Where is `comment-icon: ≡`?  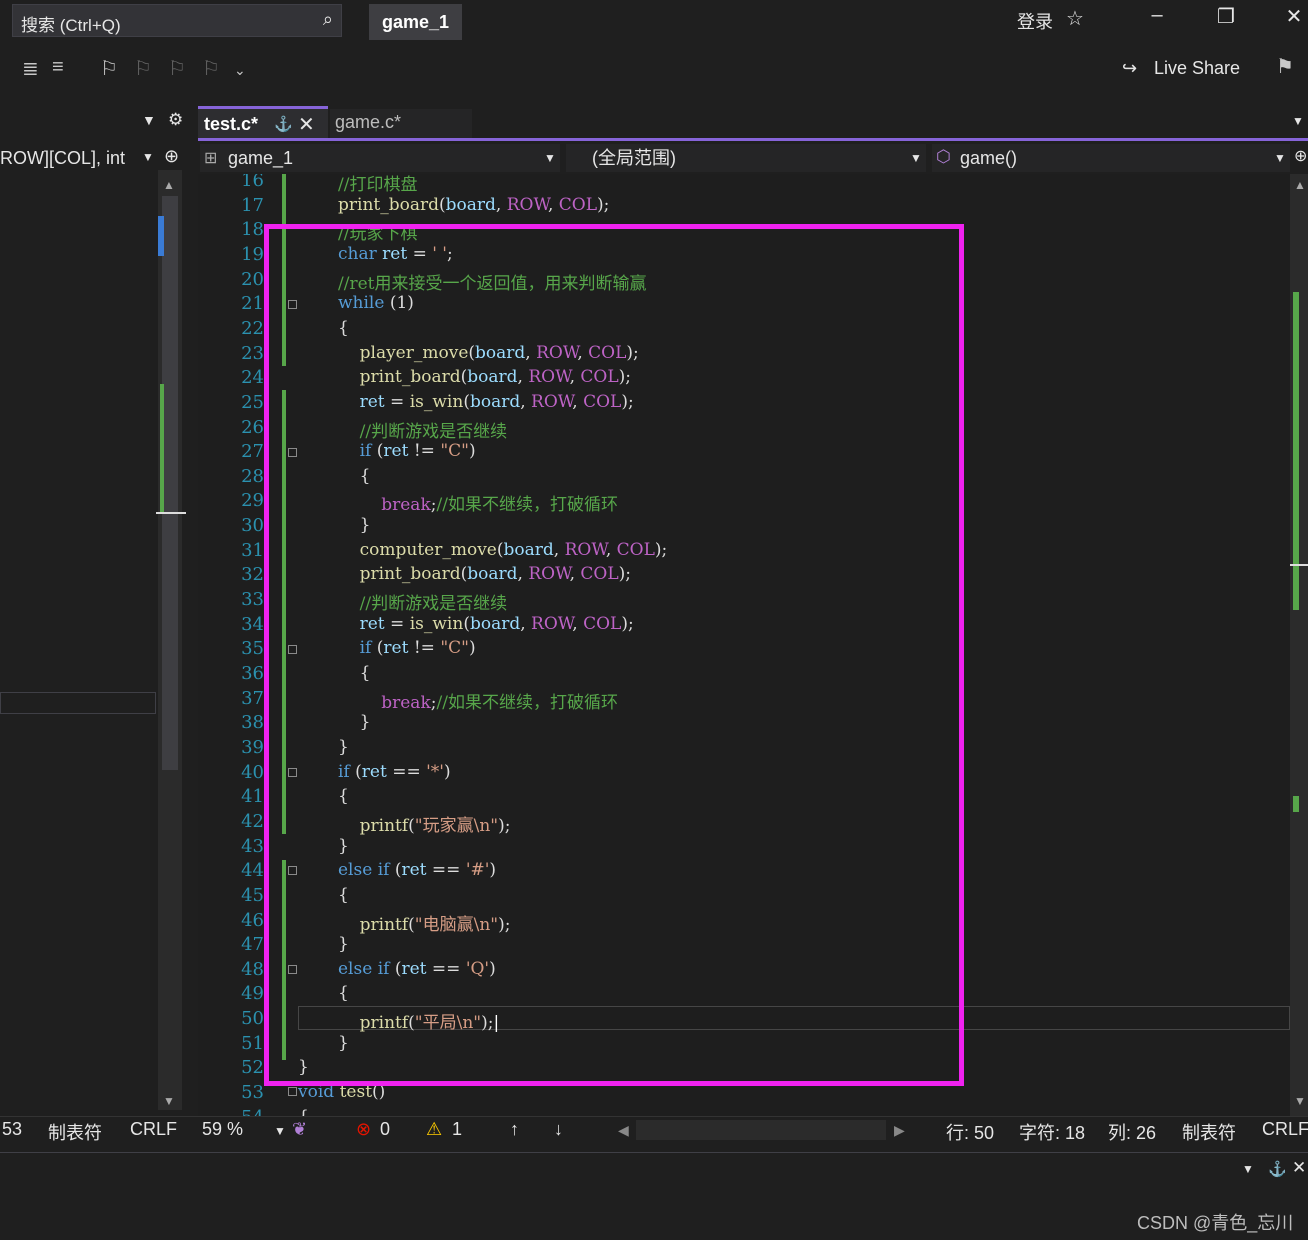
comment-icon: ≡ is located at coordinates (58, 67).